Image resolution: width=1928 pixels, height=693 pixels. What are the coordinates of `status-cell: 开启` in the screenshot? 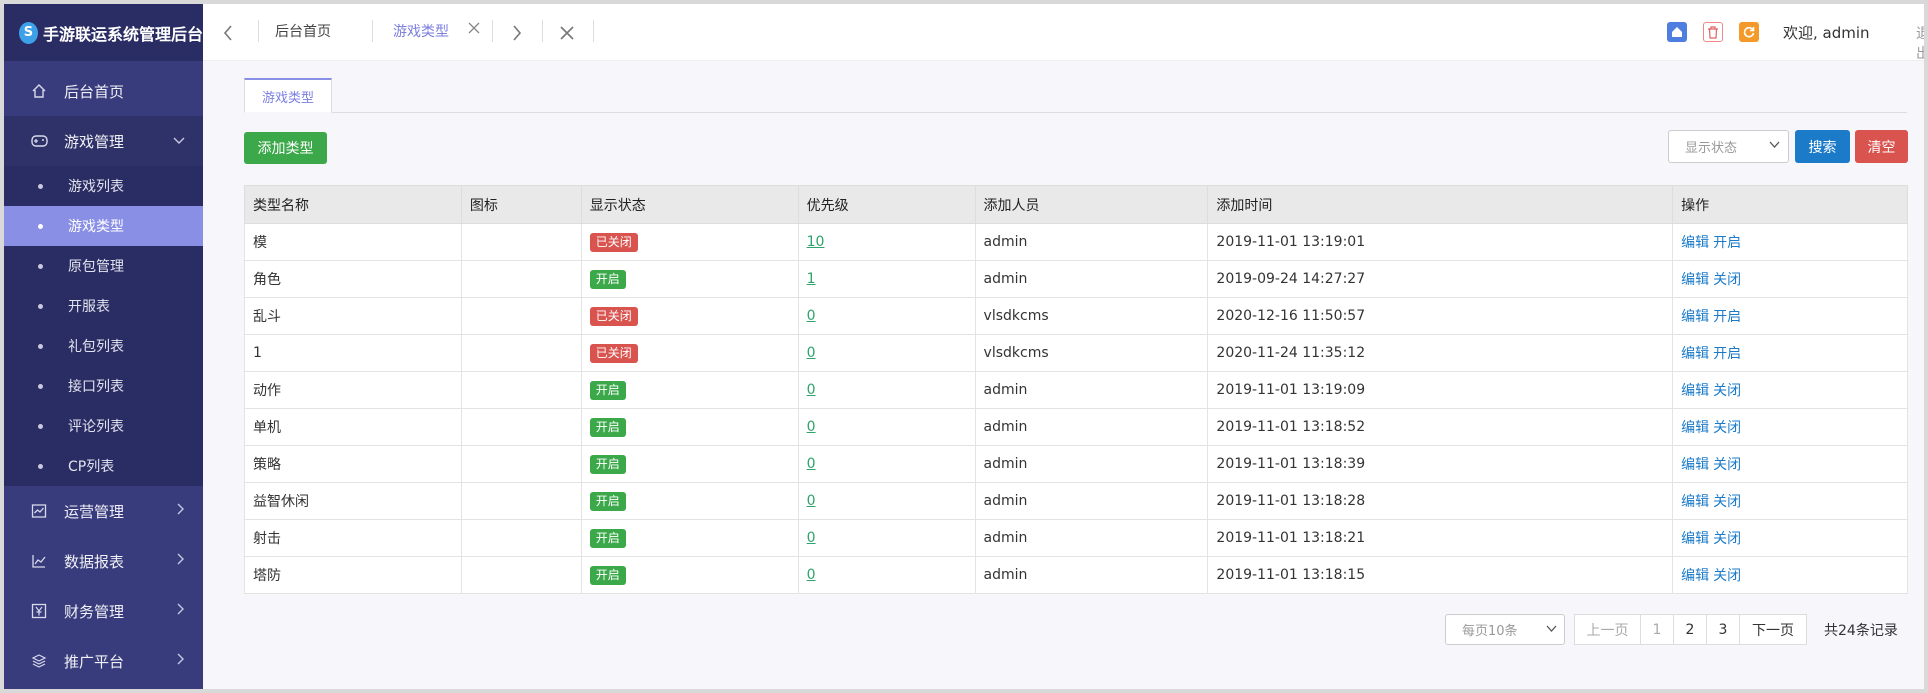 It's located at (689, 538).